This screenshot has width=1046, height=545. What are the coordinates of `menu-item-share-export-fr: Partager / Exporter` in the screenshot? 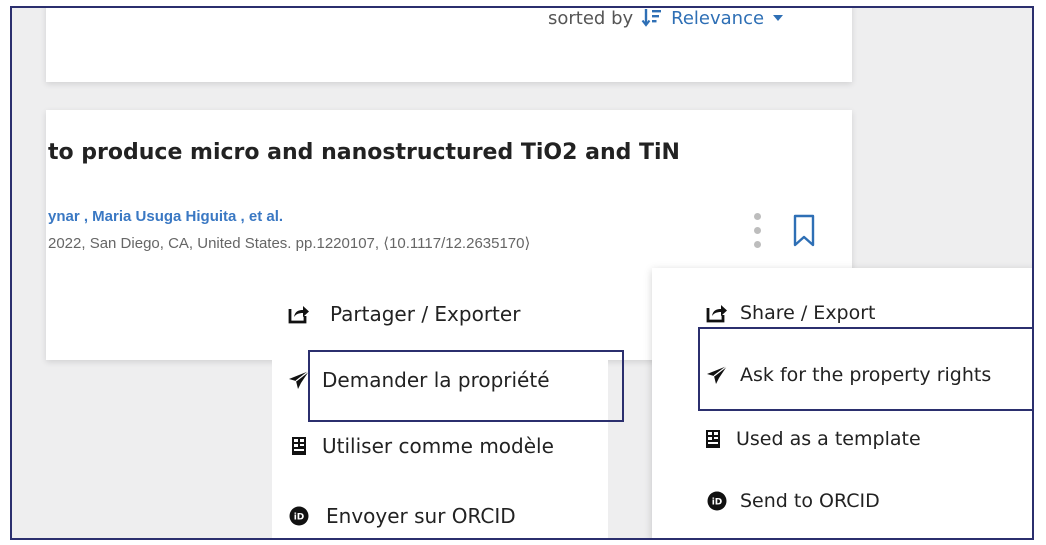 It's located at (404, 314).